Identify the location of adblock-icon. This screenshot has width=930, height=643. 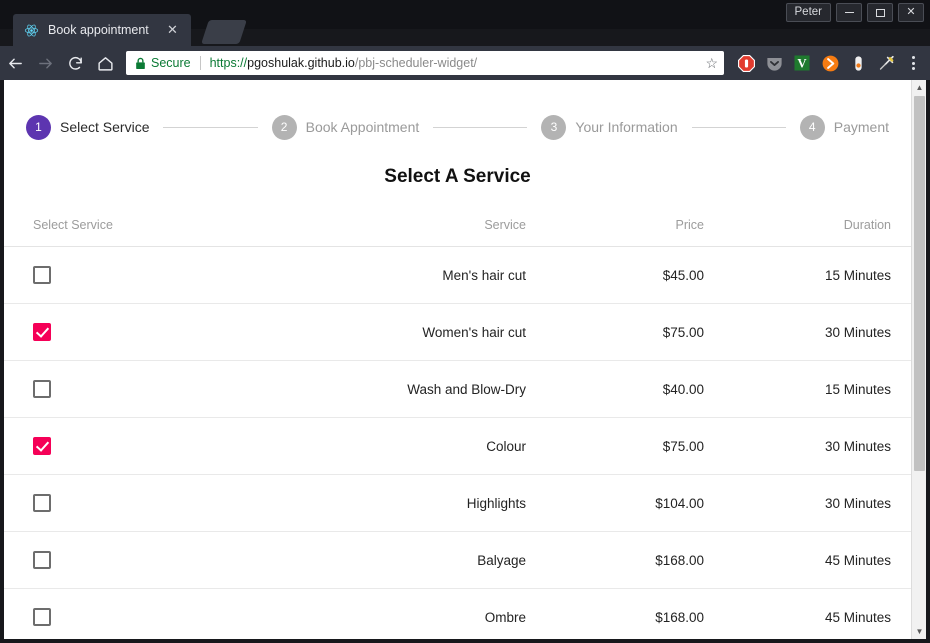
(746, 63).